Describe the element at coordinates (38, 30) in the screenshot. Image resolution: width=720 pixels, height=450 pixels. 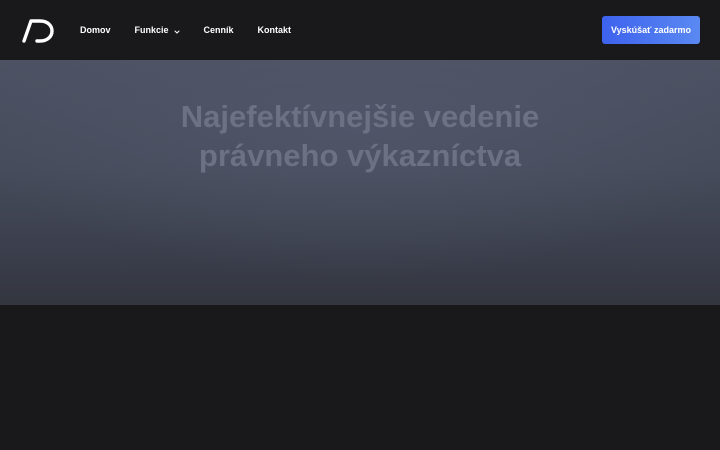
I see `ad-logo-icon` at that location.